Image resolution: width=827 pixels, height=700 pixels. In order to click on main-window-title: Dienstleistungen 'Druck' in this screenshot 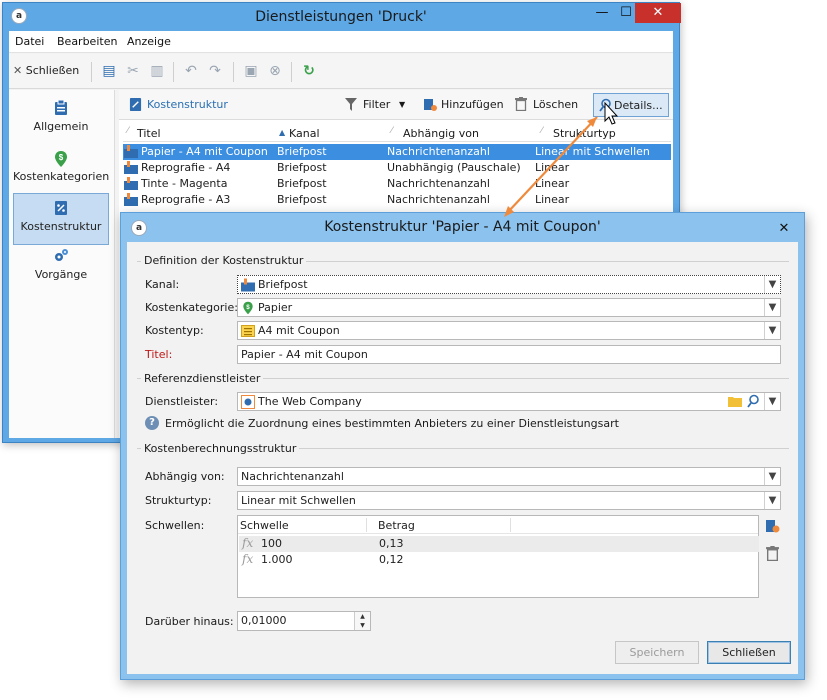, I will do `click(341, 17)`.